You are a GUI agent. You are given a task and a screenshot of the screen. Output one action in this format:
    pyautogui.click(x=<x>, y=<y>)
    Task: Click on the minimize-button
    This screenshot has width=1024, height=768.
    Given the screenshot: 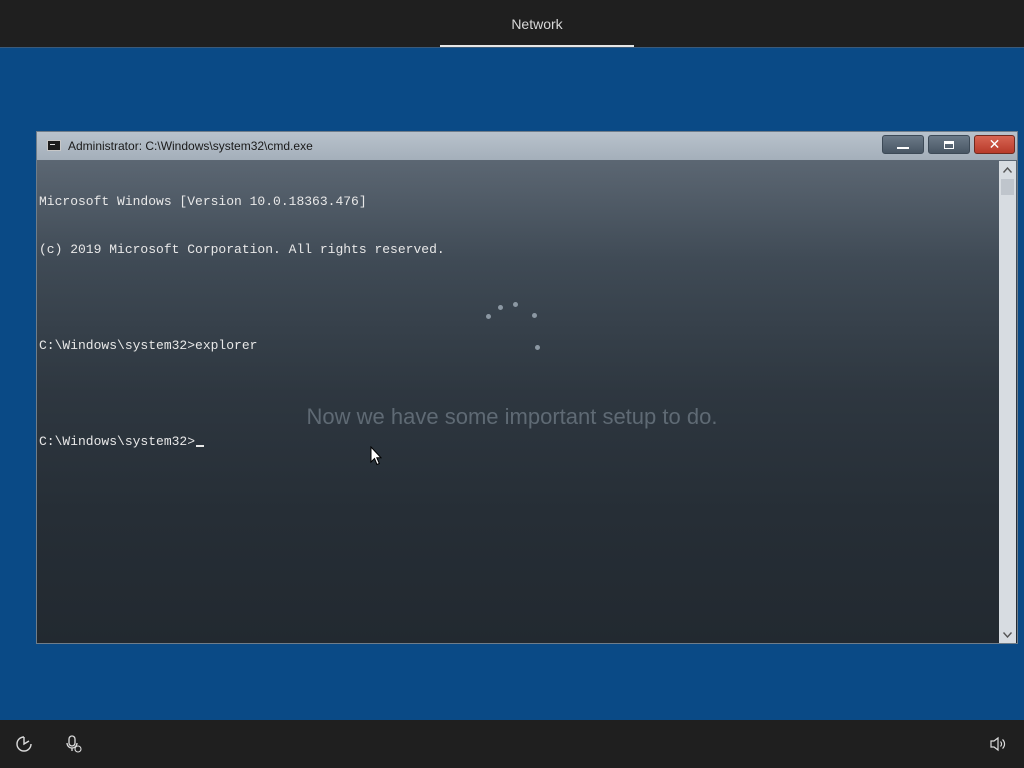 What is the action you would take?
    pyautogui.click(x=903, y=144)
    